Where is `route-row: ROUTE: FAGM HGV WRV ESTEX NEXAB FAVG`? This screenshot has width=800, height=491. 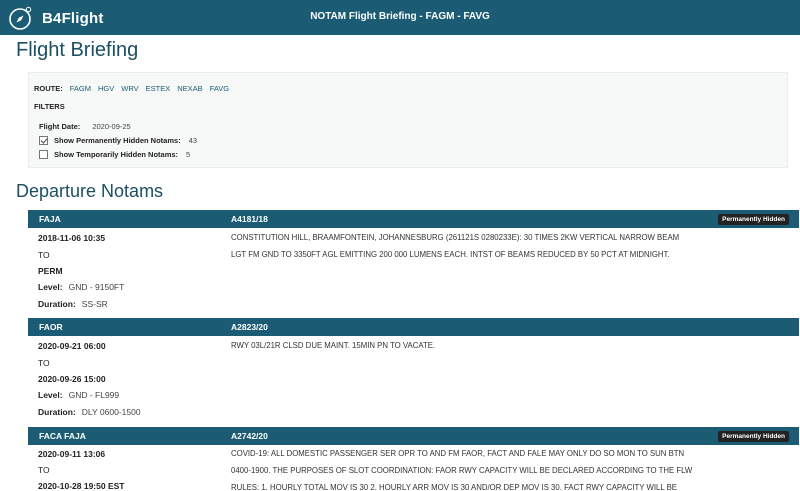
route-row: ROUTE: FAGM HGV WRV ESTEX NEXAB FAVG is located at coordinates (131, 88).